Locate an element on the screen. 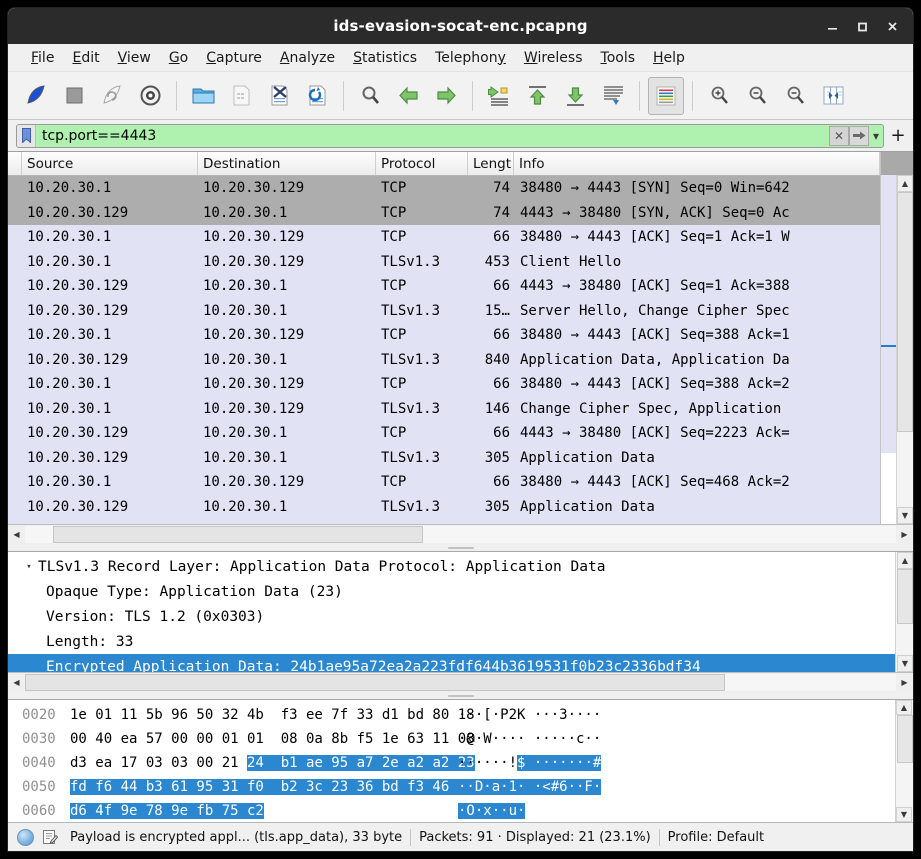  auto-scroll-icon is located at coordinates (613, 96).